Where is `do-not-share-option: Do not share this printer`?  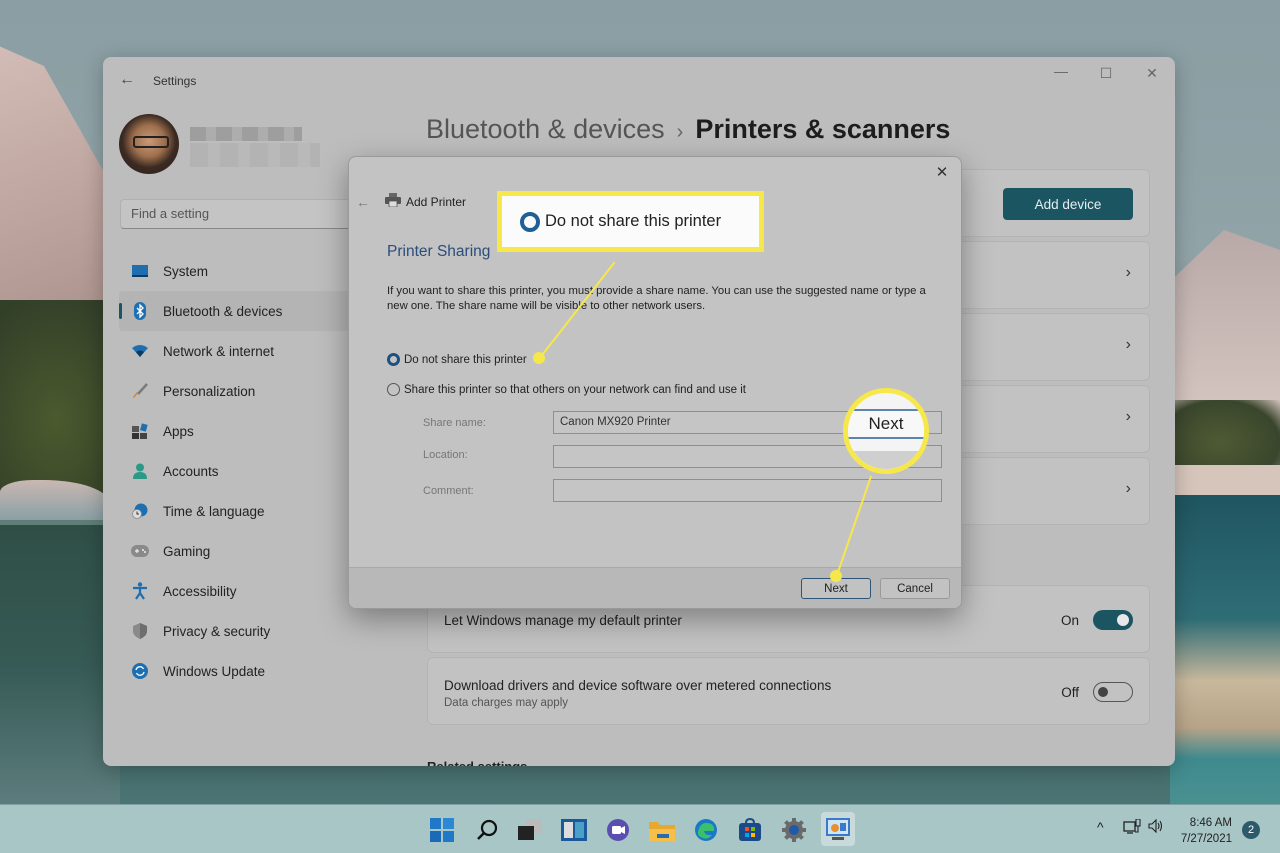 do-not-share-option: Do not share this printer is located at coordinates (457, 359).